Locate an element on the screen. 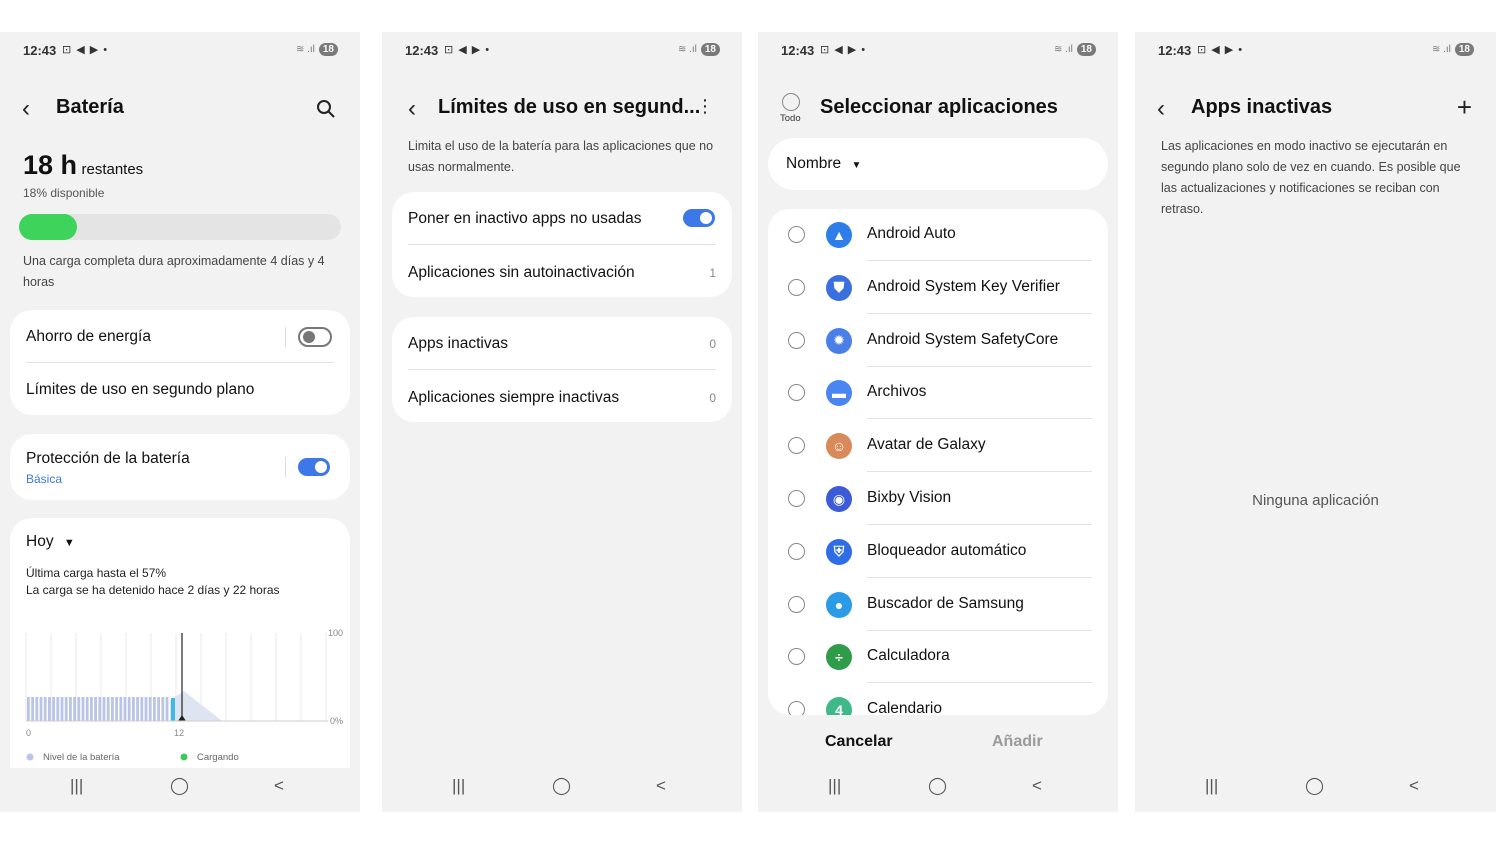  cancel-button: Cancelar is located at coordinates (859, 742).